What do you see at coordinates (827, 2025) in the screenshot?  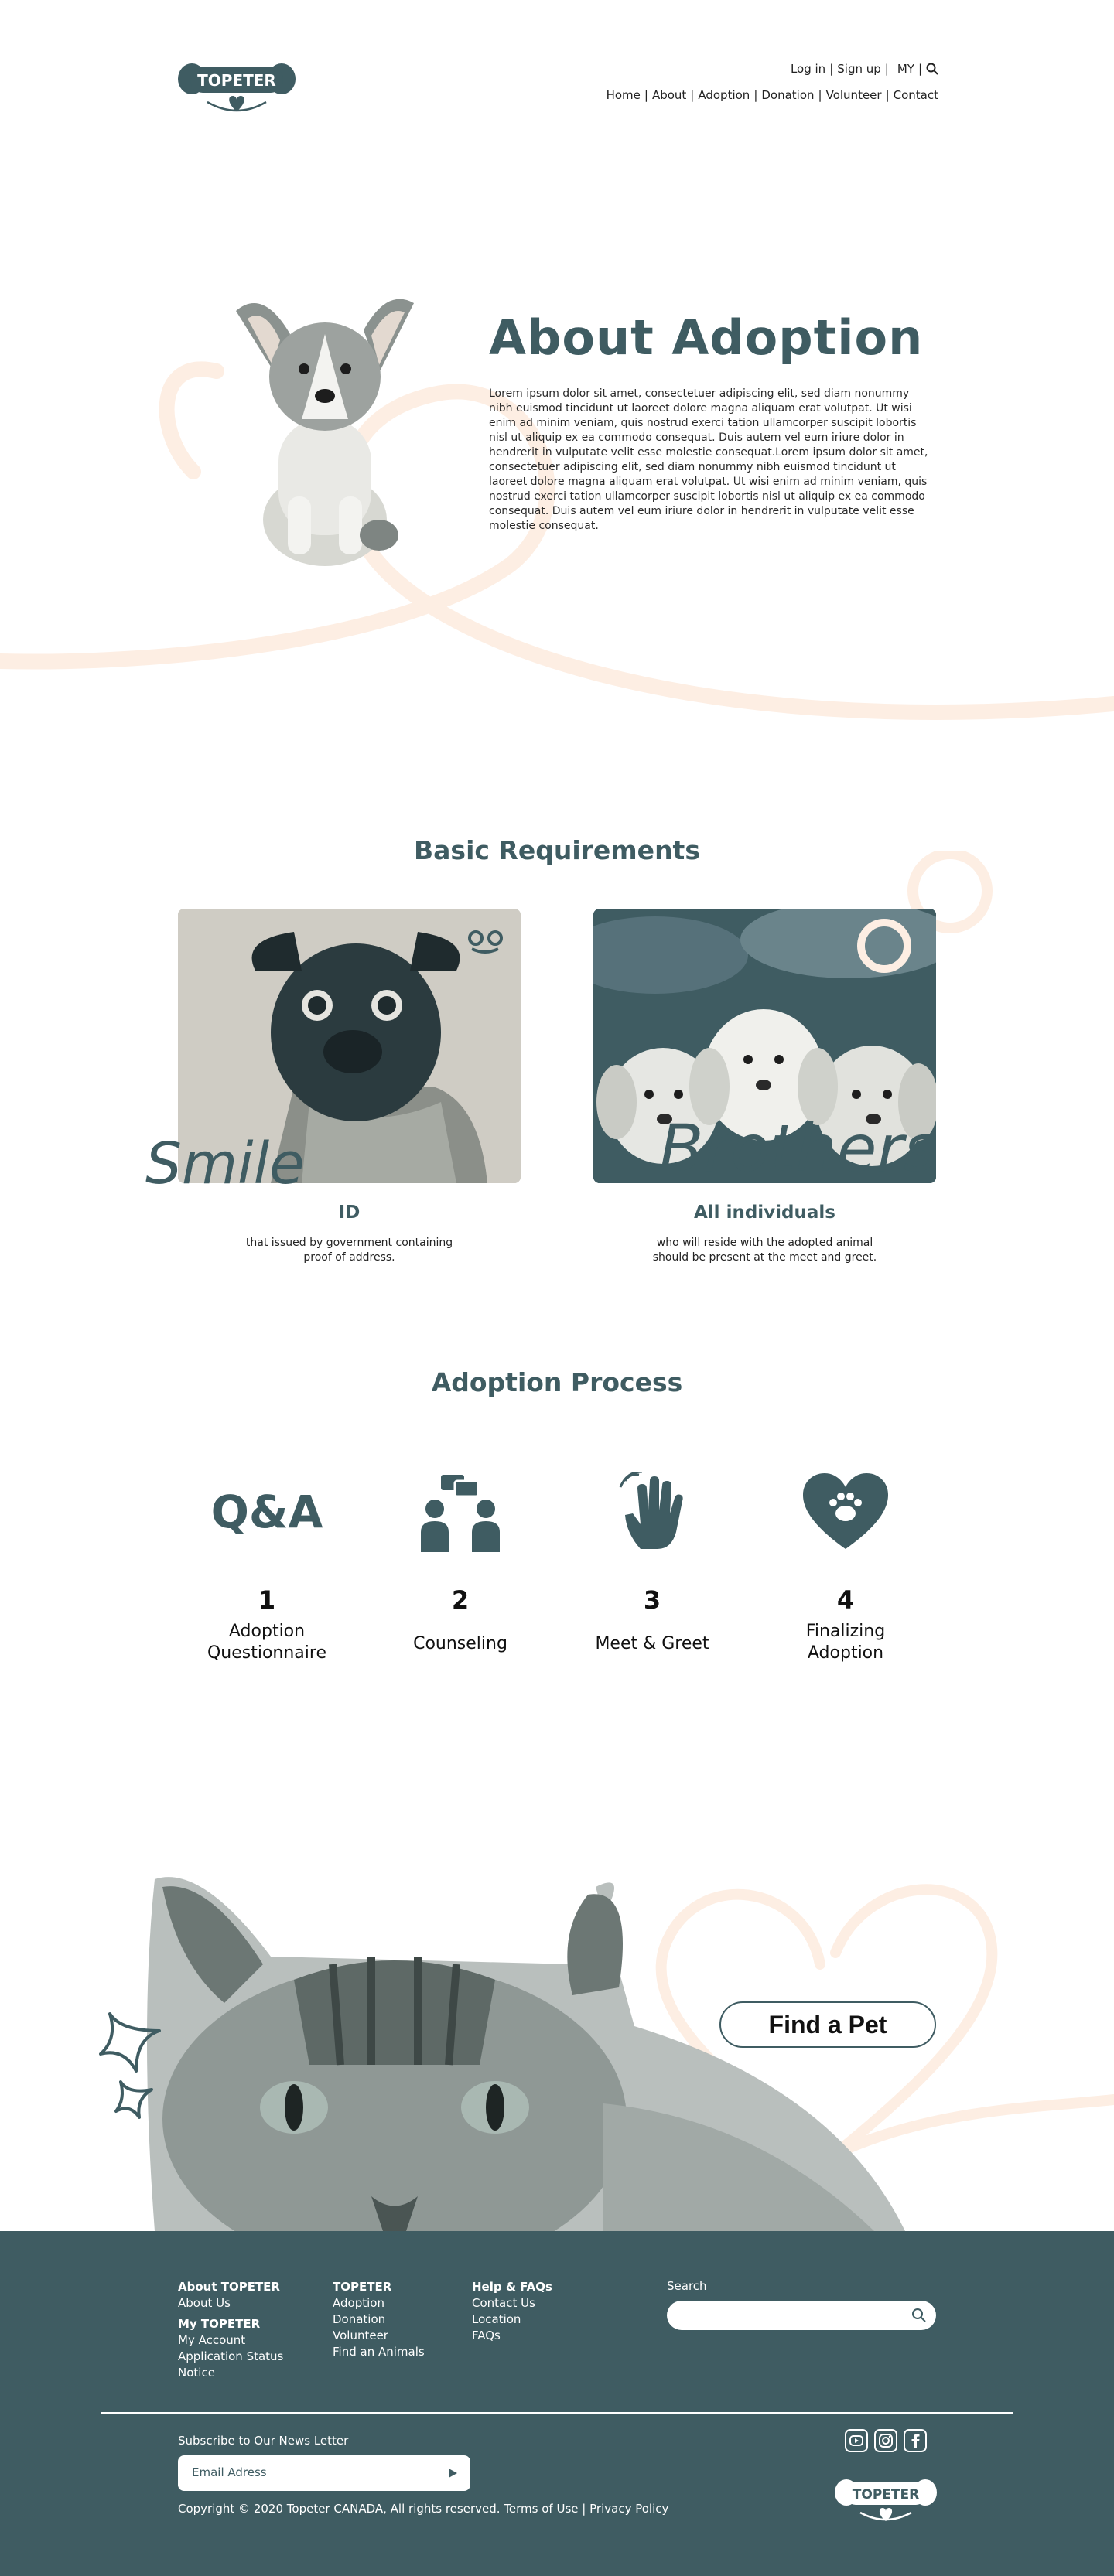 I see `find-a-pet-button: Find a Pet` at bounding box center [827, 2025].